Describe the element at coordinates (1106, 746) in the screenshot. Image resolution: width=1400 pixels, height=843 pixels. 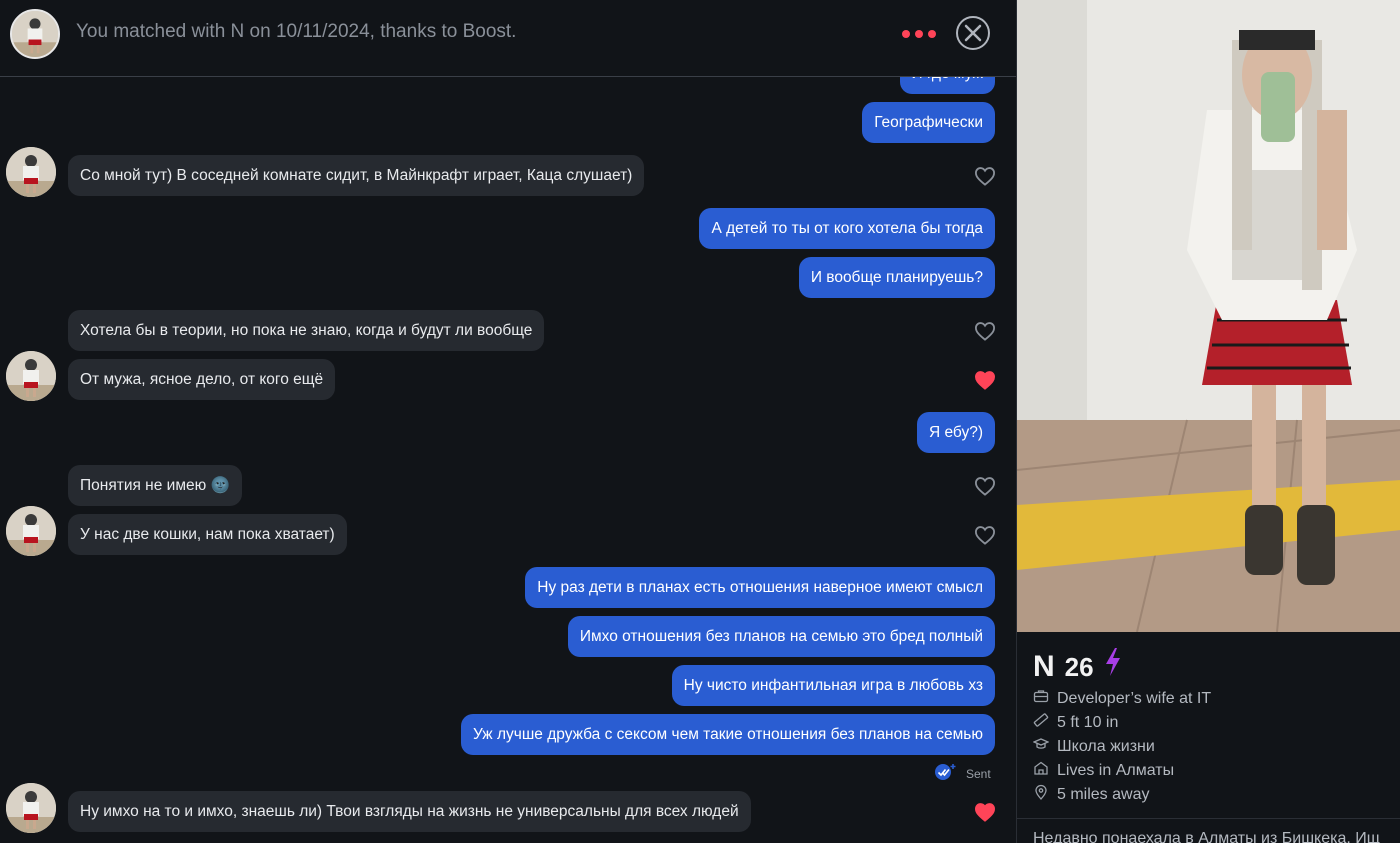
I see `school-text: Школа жизни` at that location.